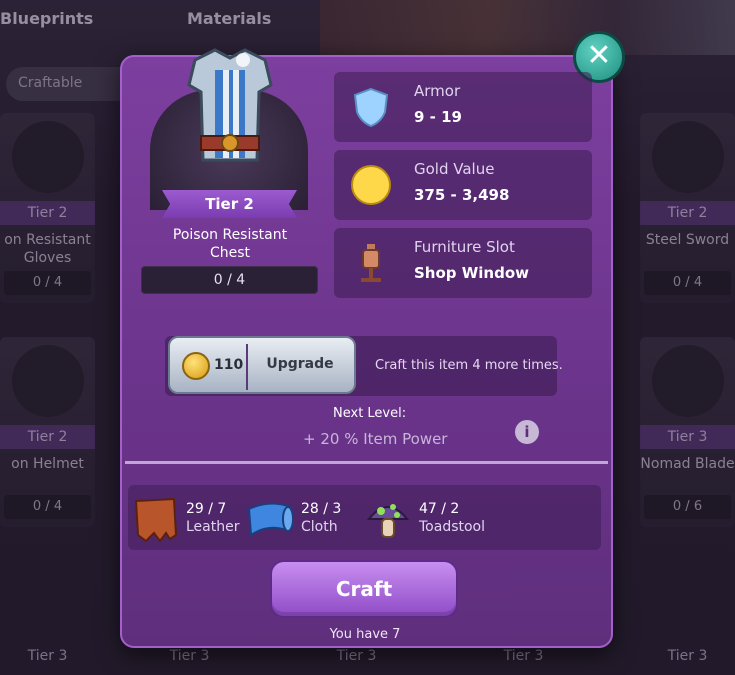 The height and width of the screenshot is (675, 735). Describe the element at coordinates (439, 509) in the screenshot. I see `material-count: 47 / 2` at that location.